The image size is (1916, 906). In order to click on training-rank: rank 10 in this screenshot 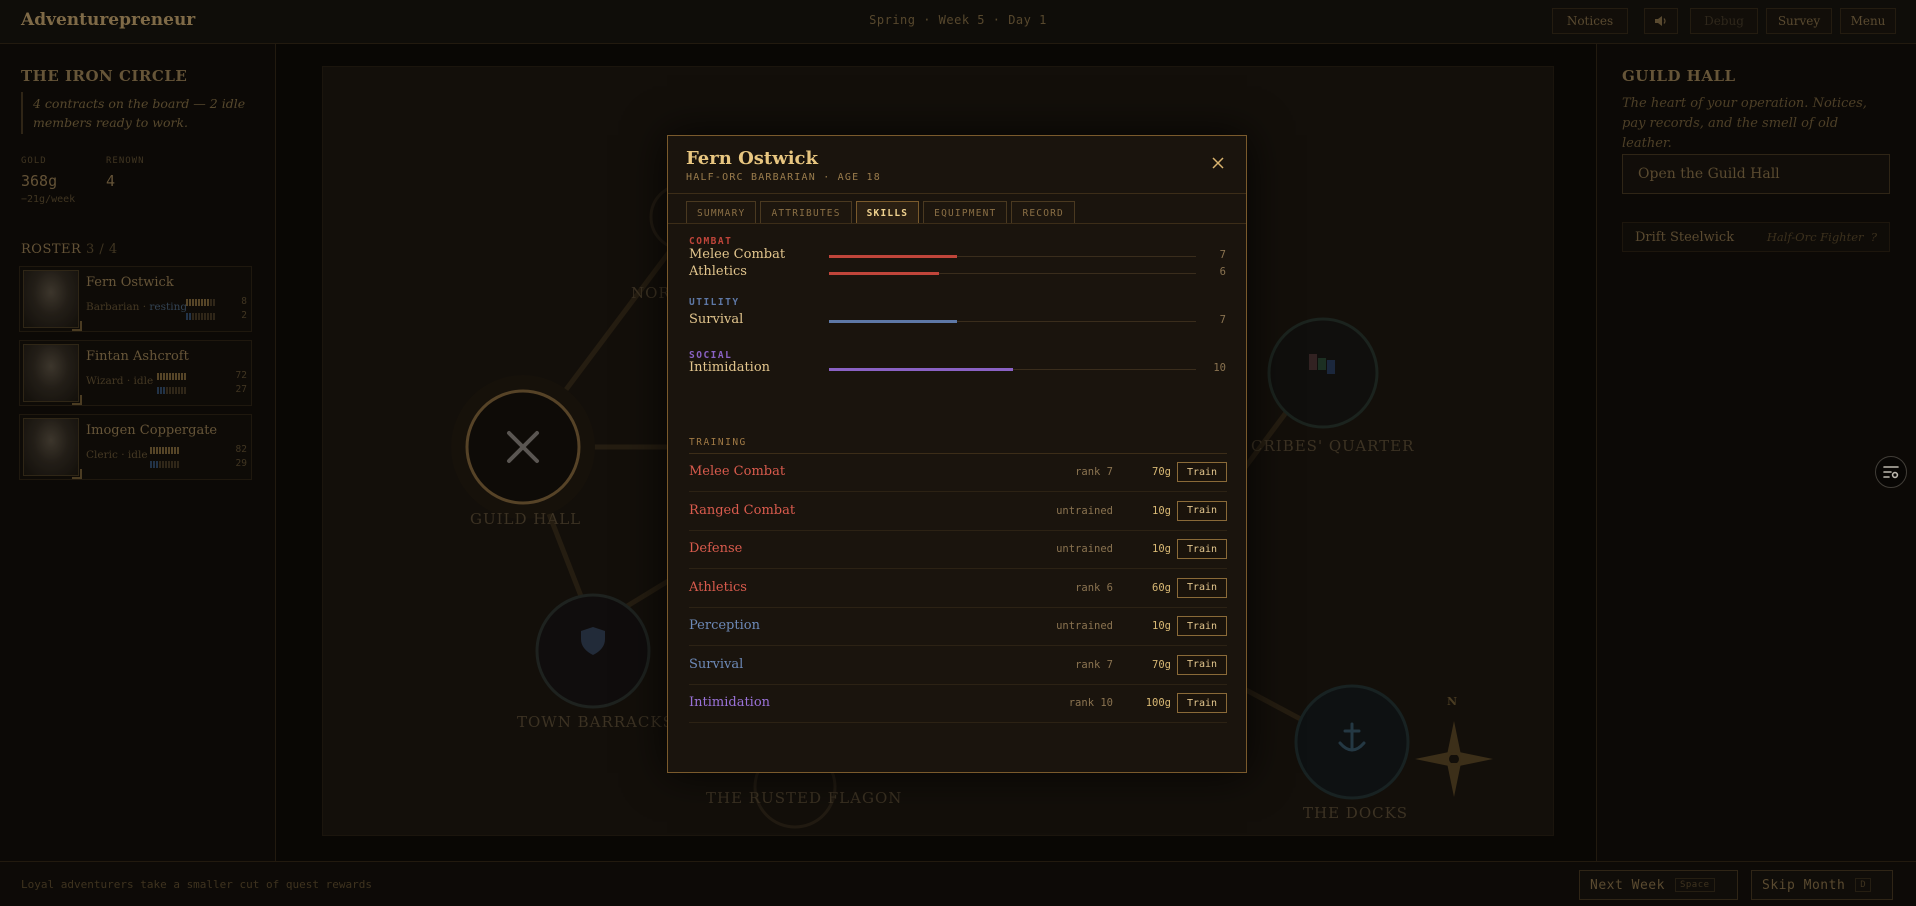, I will do `click(1090, 703)`.